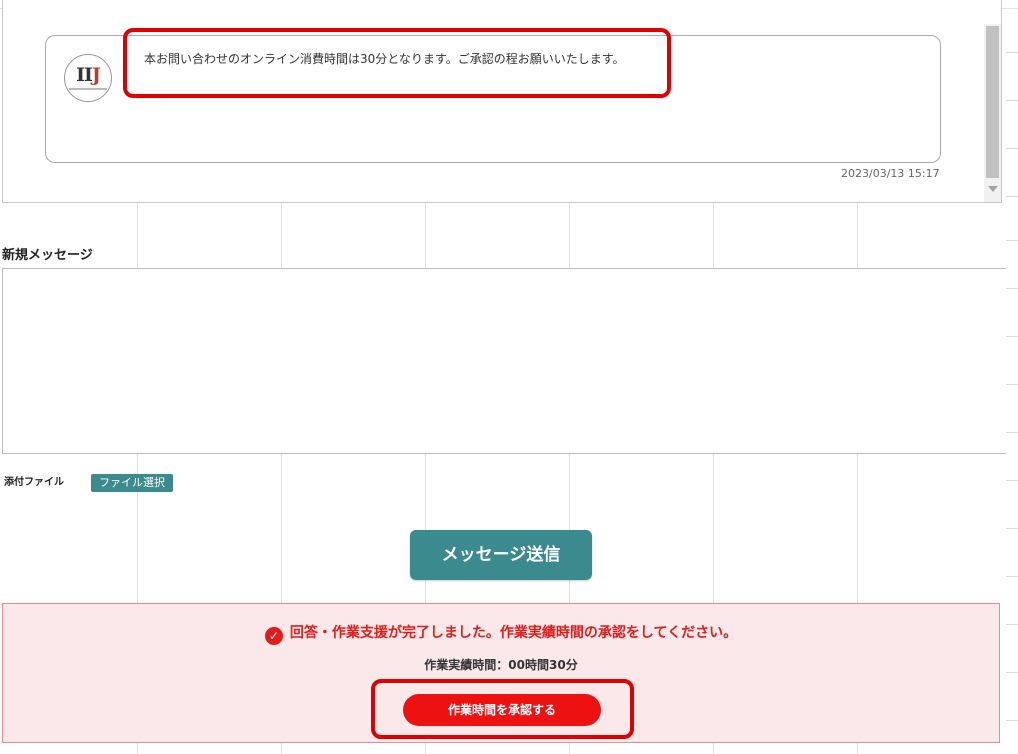 The width and height of the screenshot is (1018, 754). Describe the element at coordinates (34, 482) in the screenshot. I see `attachment-label: 添付ファイル` at that location.